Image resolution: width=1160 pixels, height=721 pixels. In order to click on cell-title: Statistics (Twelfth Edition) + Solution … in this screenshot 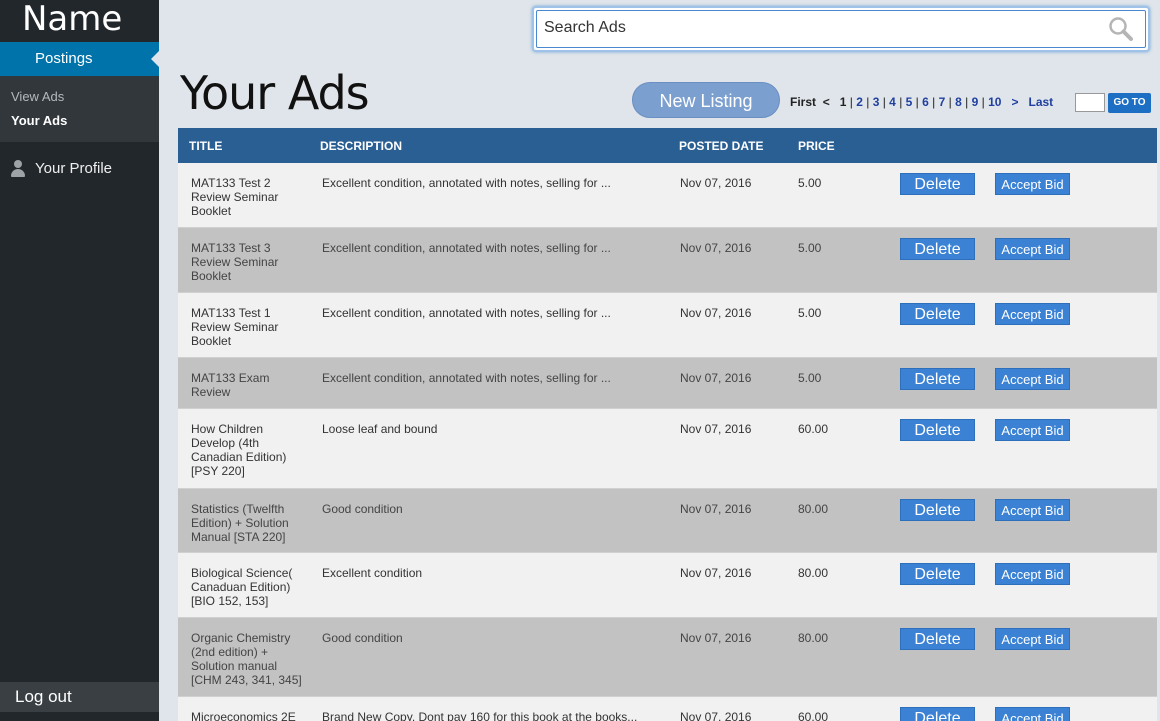, I will do `click(240, 523)`.